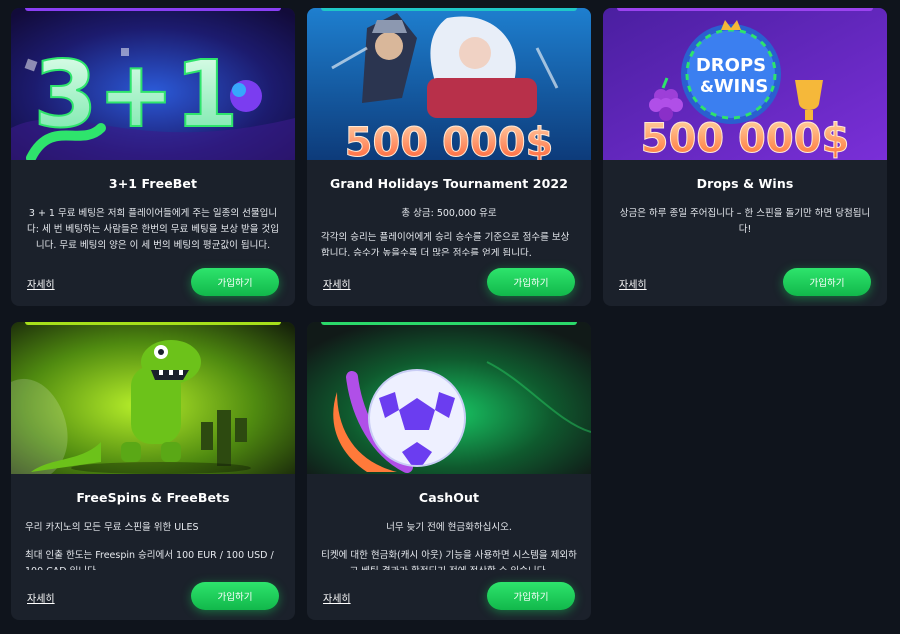  What do you see at coordinates (449, 213) in the screenshot?
I see `promo-description-line: 총 상금: 500,000 유로` at bounding box center [449, 213].